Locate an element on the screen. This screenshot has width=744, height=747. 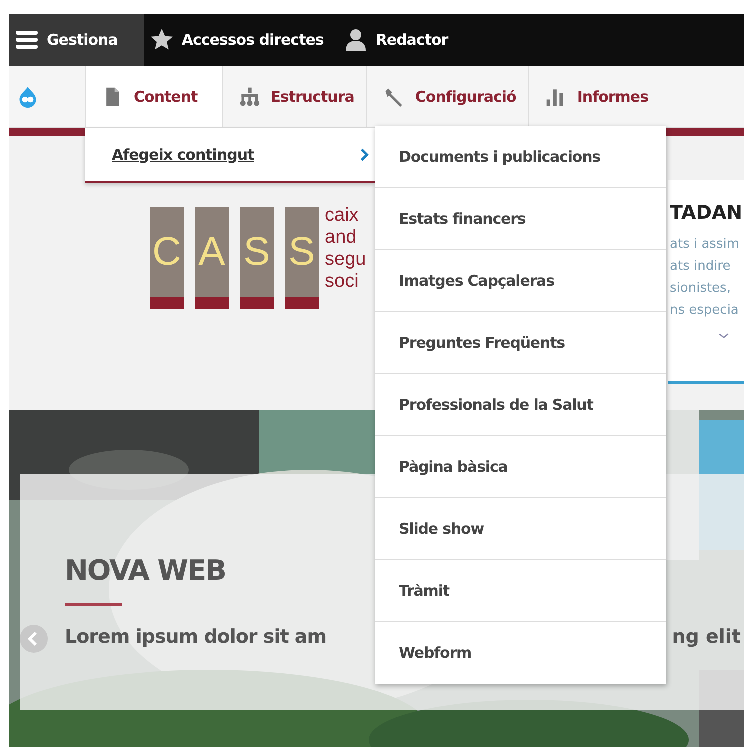
card-text: ns especia is located at coordinates (705, 311).